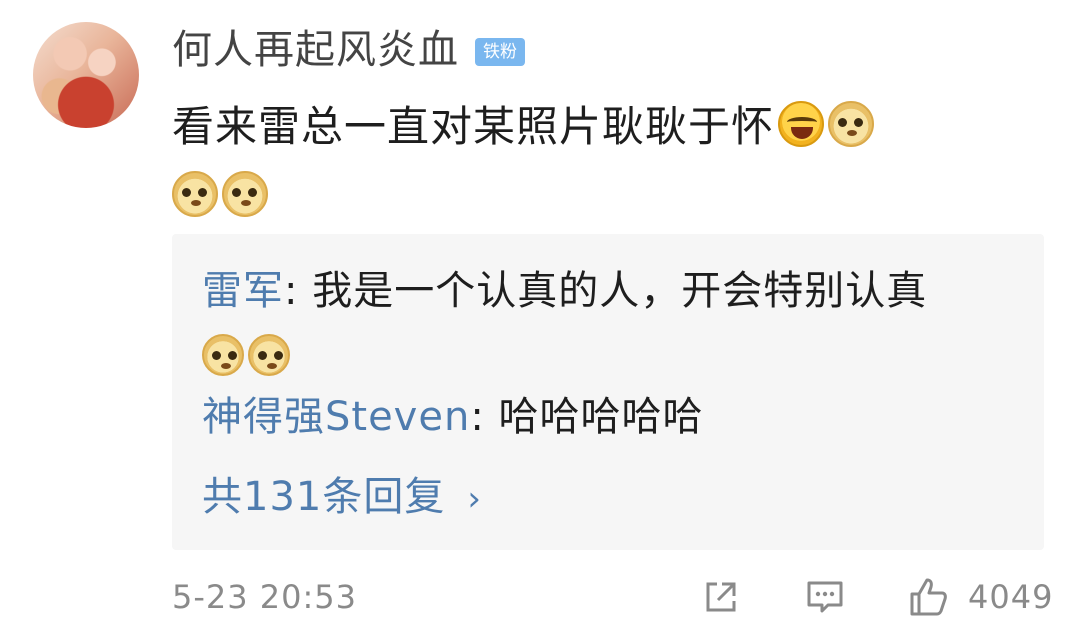  What do you see at coordinates (721, 597) in the screenshot?
I see `share-icon` at bounding box center [721, 597].